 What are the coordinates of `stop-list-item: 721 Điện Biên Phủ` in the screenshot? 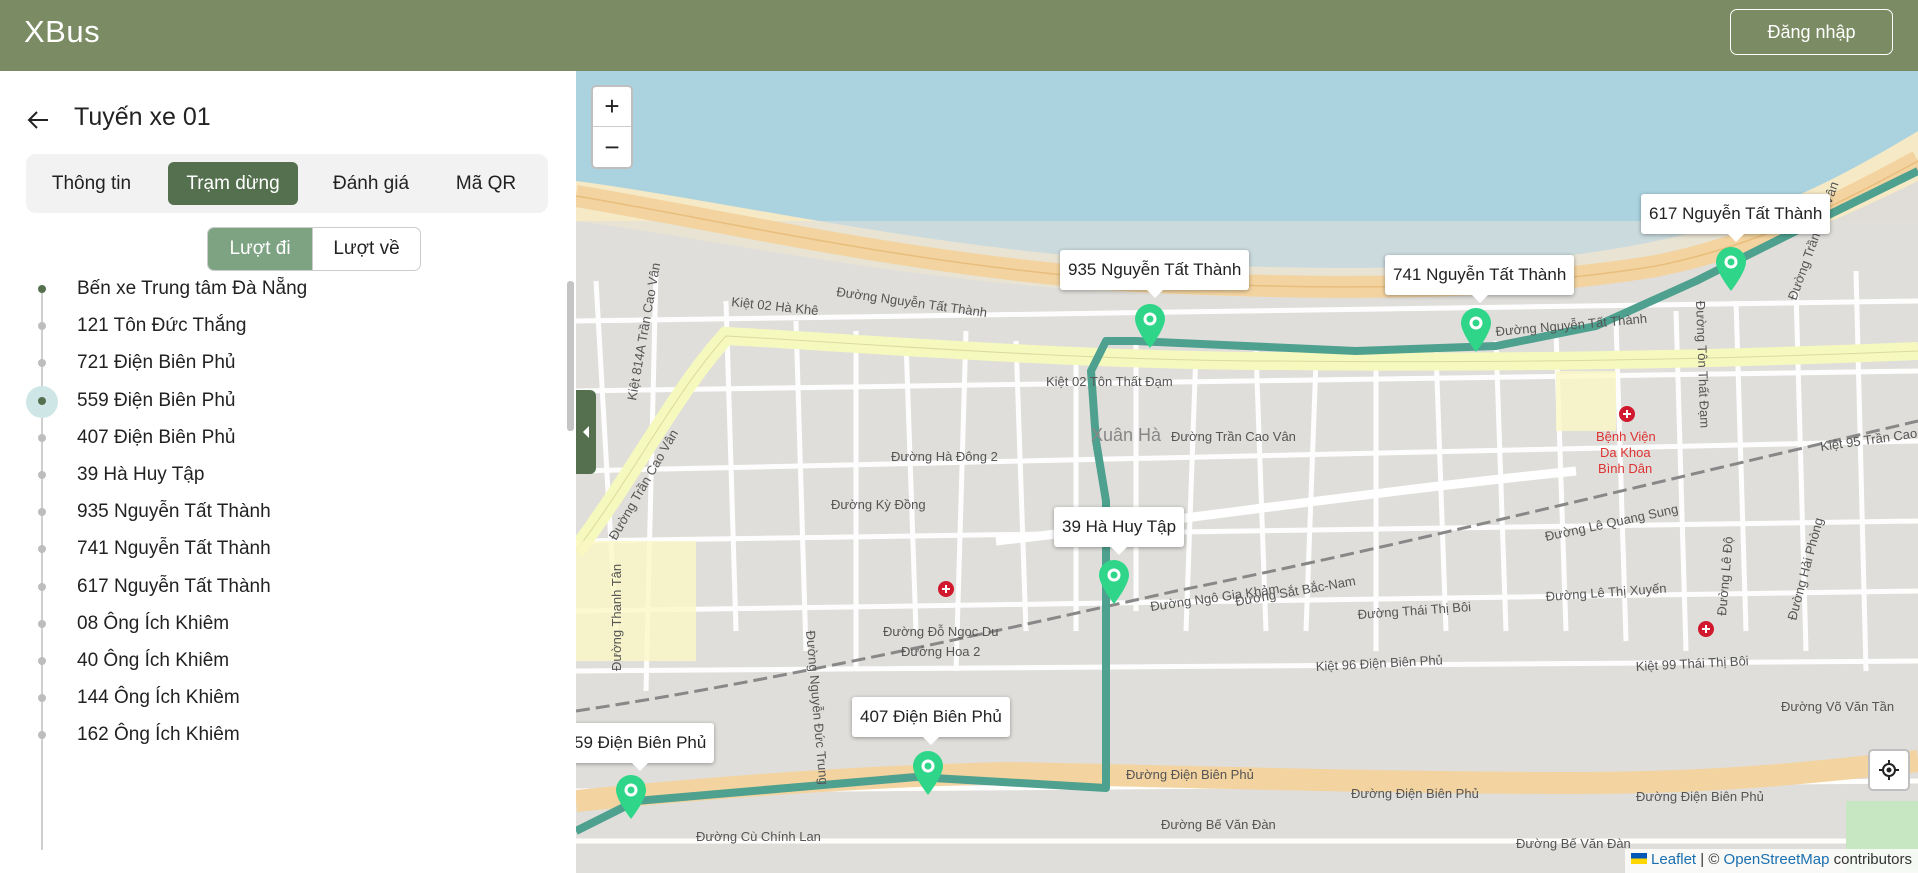 It's located at (280, 363).